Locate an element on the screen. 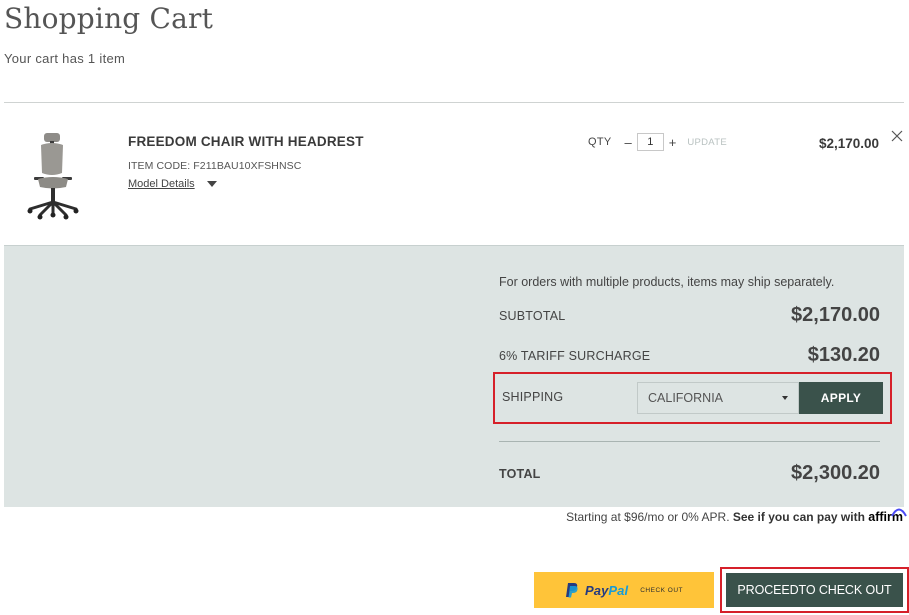  paypal-logo: PayPal is located at coordinates (606, 590).